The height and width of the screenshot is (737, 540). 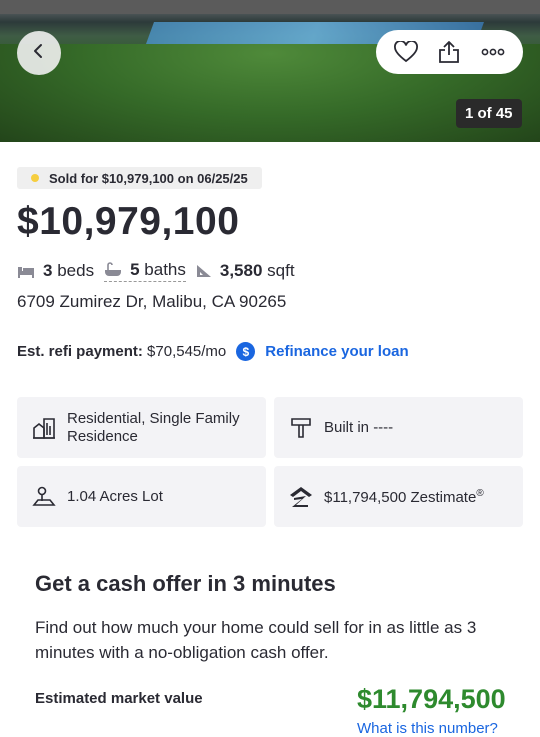 I want to click on lot-pin-icon, so click(x=44, y=497).